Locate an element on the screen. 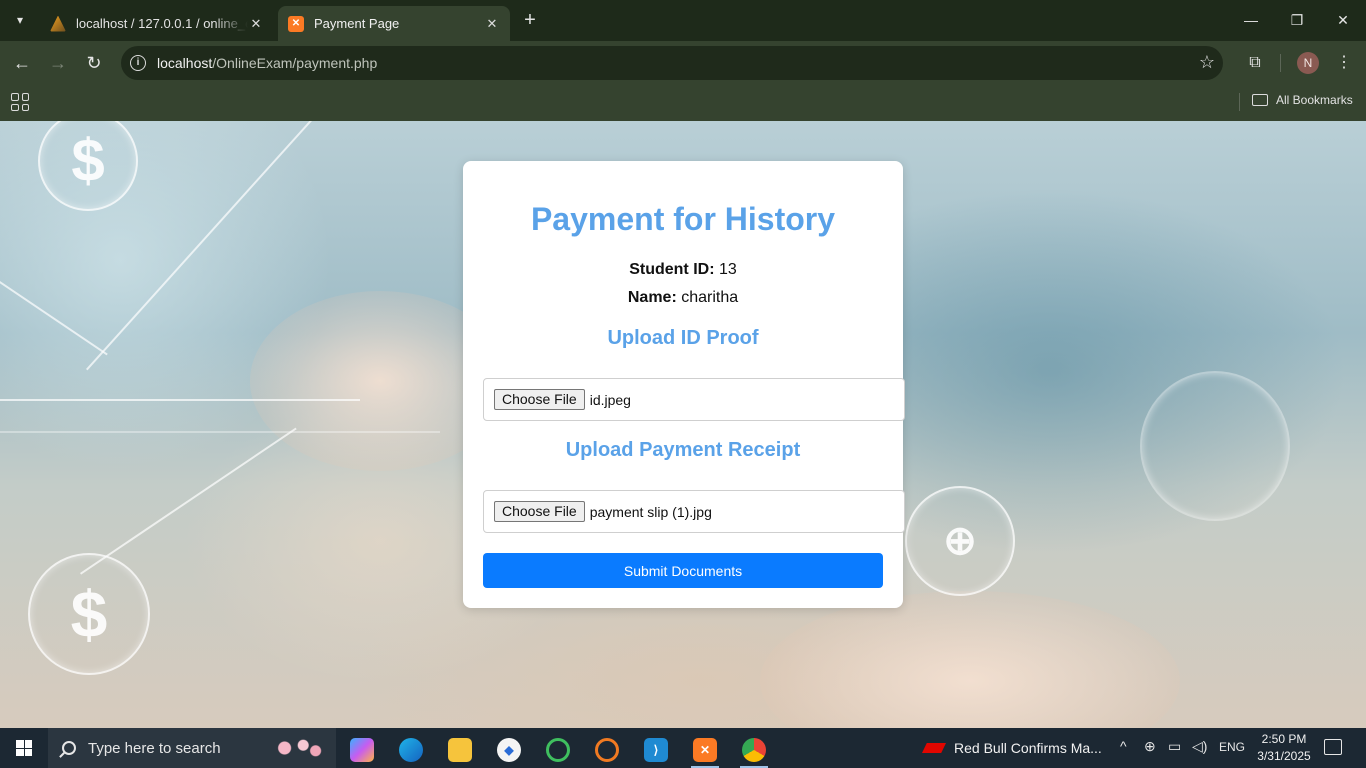 This screenshot has width=1366, height=768. battery-icon: ▭ is located at coordinates (1174, 746).